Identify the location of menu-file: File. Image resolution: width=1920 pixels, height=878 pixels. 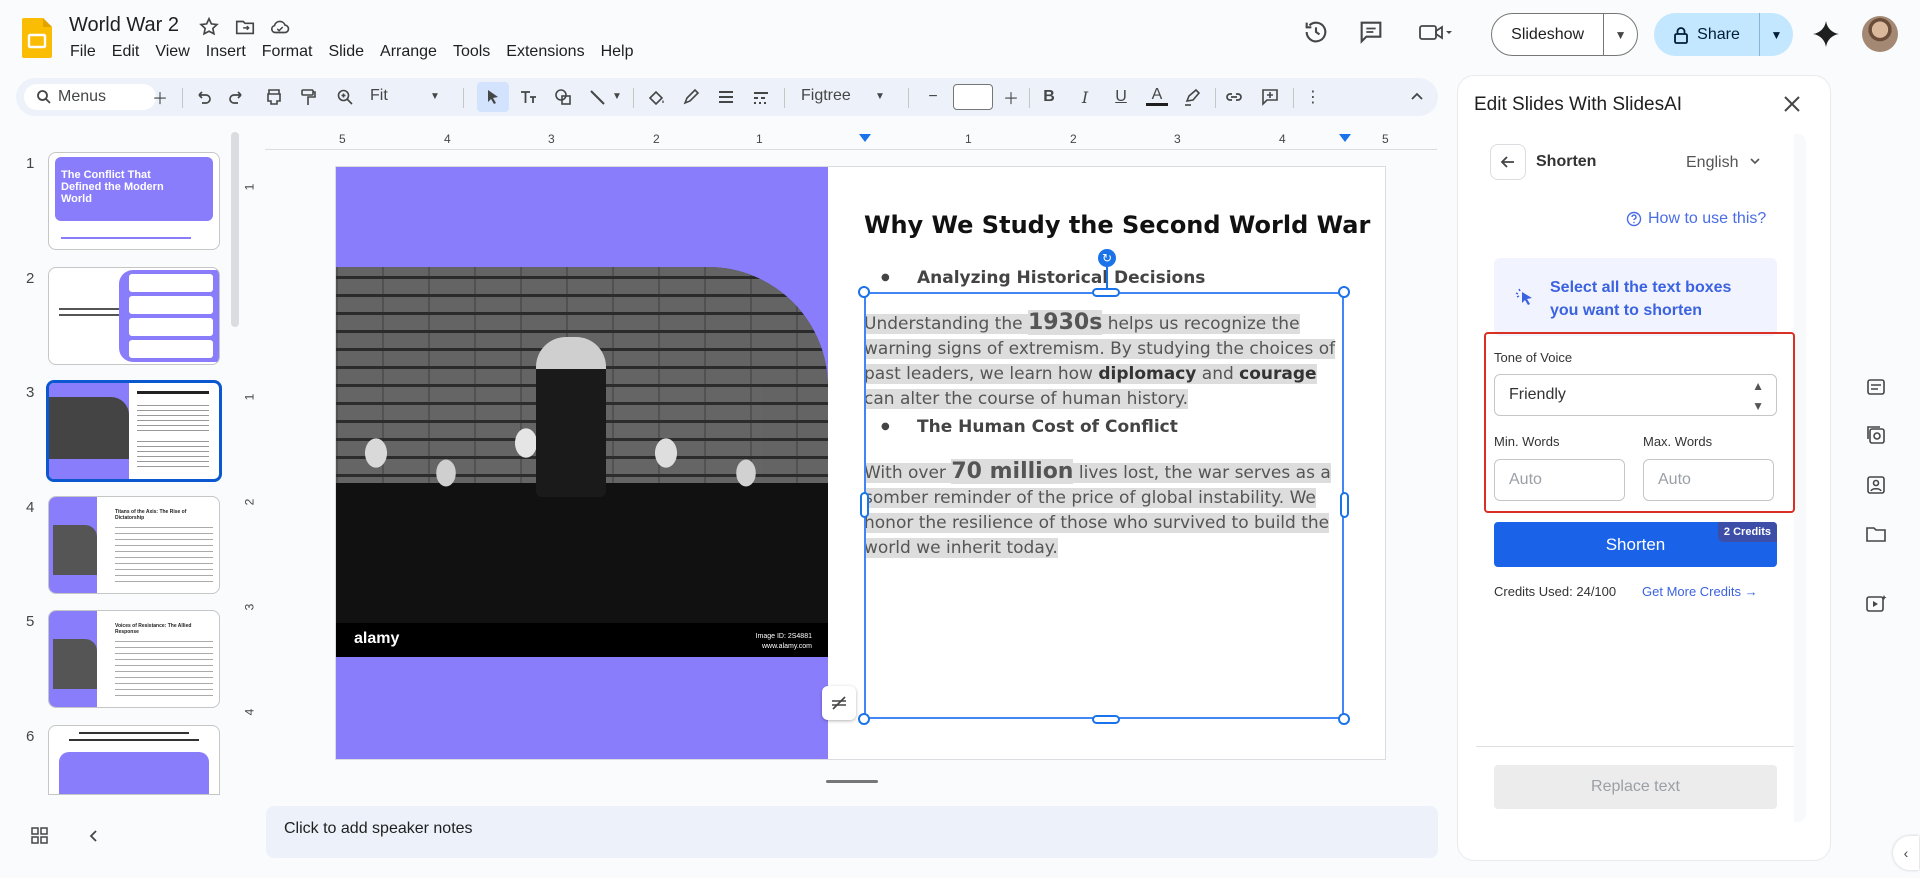
(83, 52).